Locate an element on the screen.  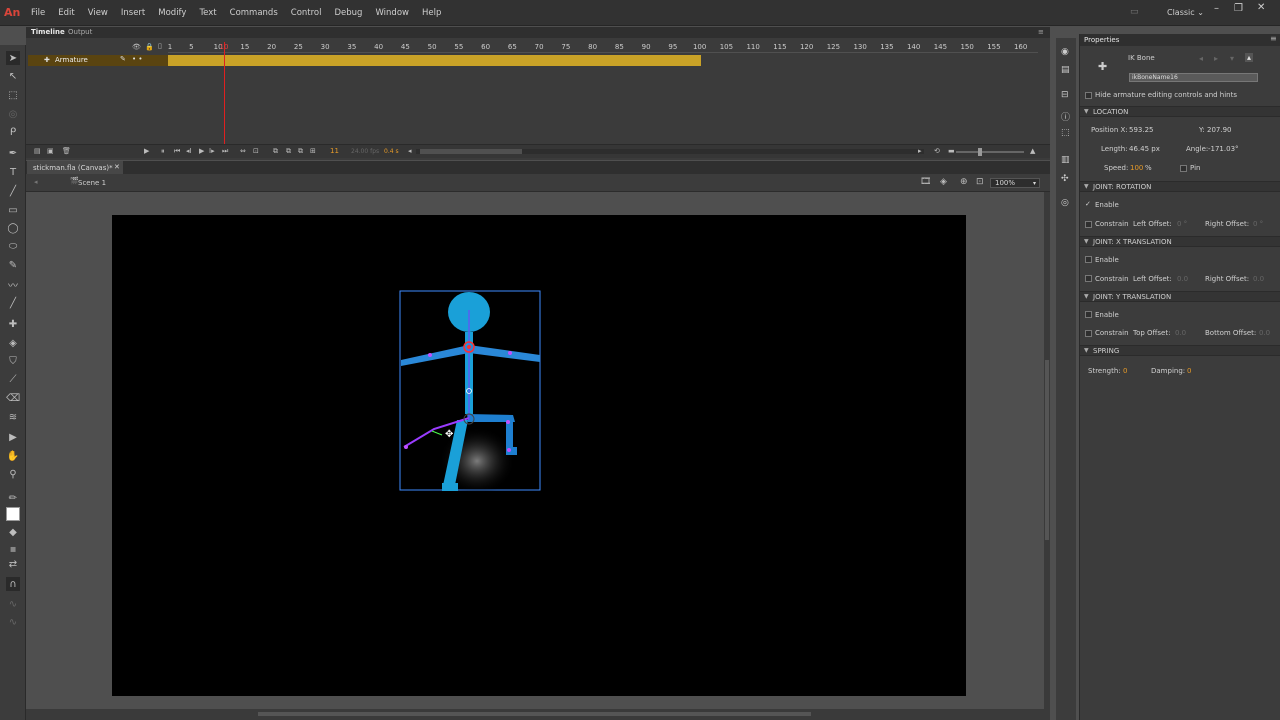
stage-vscroll is located at coordinates (1047, 451).